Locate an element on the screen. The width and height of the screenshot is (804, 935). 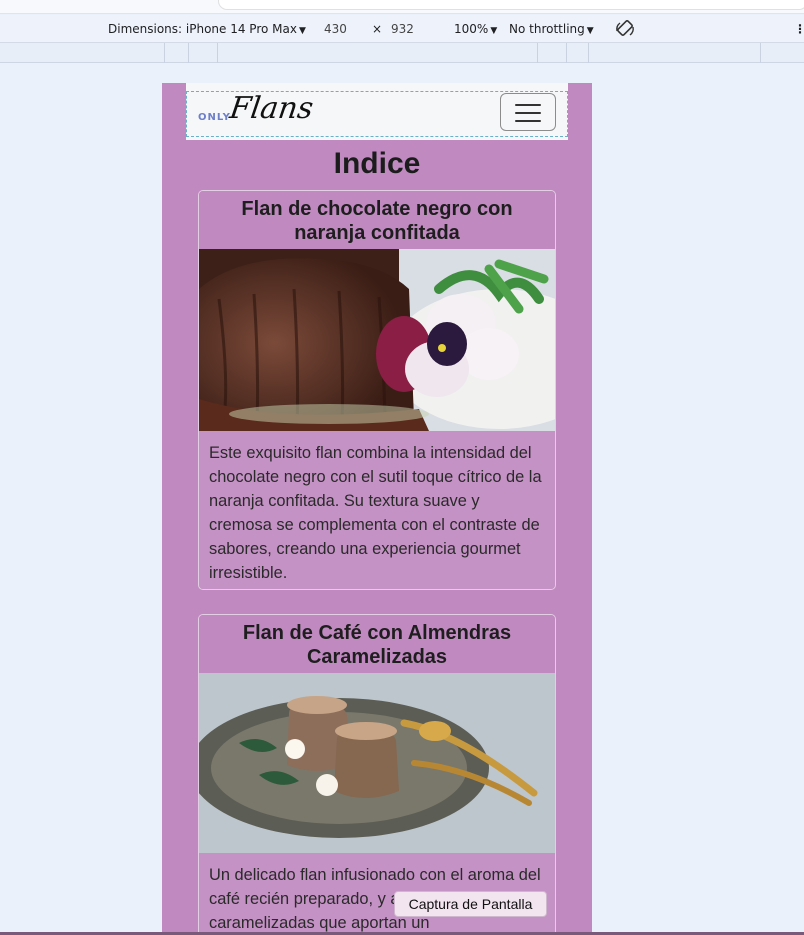
page-title: Indice is located at coordinates (377, 163).